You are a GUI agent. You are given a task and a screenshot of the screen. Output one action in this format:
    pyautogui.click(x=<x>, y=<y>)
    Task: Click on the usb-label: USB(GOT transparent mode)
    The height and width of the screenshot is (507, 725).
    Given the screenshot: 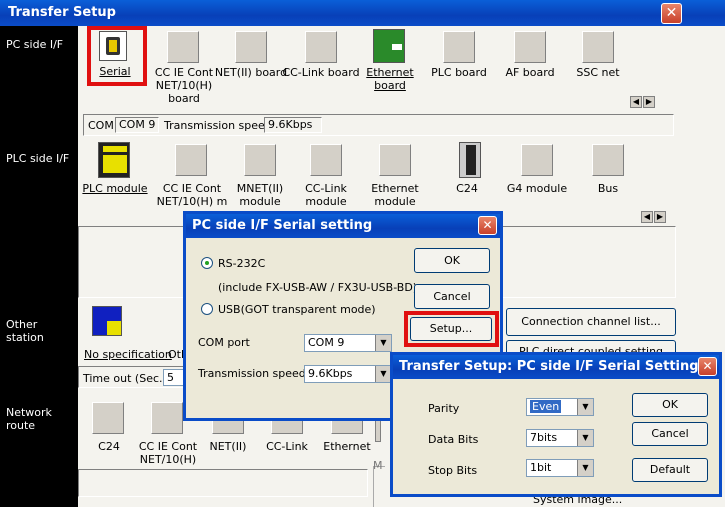 What is the action you would take?
    pyautogui.click(x=297, y=309)
    